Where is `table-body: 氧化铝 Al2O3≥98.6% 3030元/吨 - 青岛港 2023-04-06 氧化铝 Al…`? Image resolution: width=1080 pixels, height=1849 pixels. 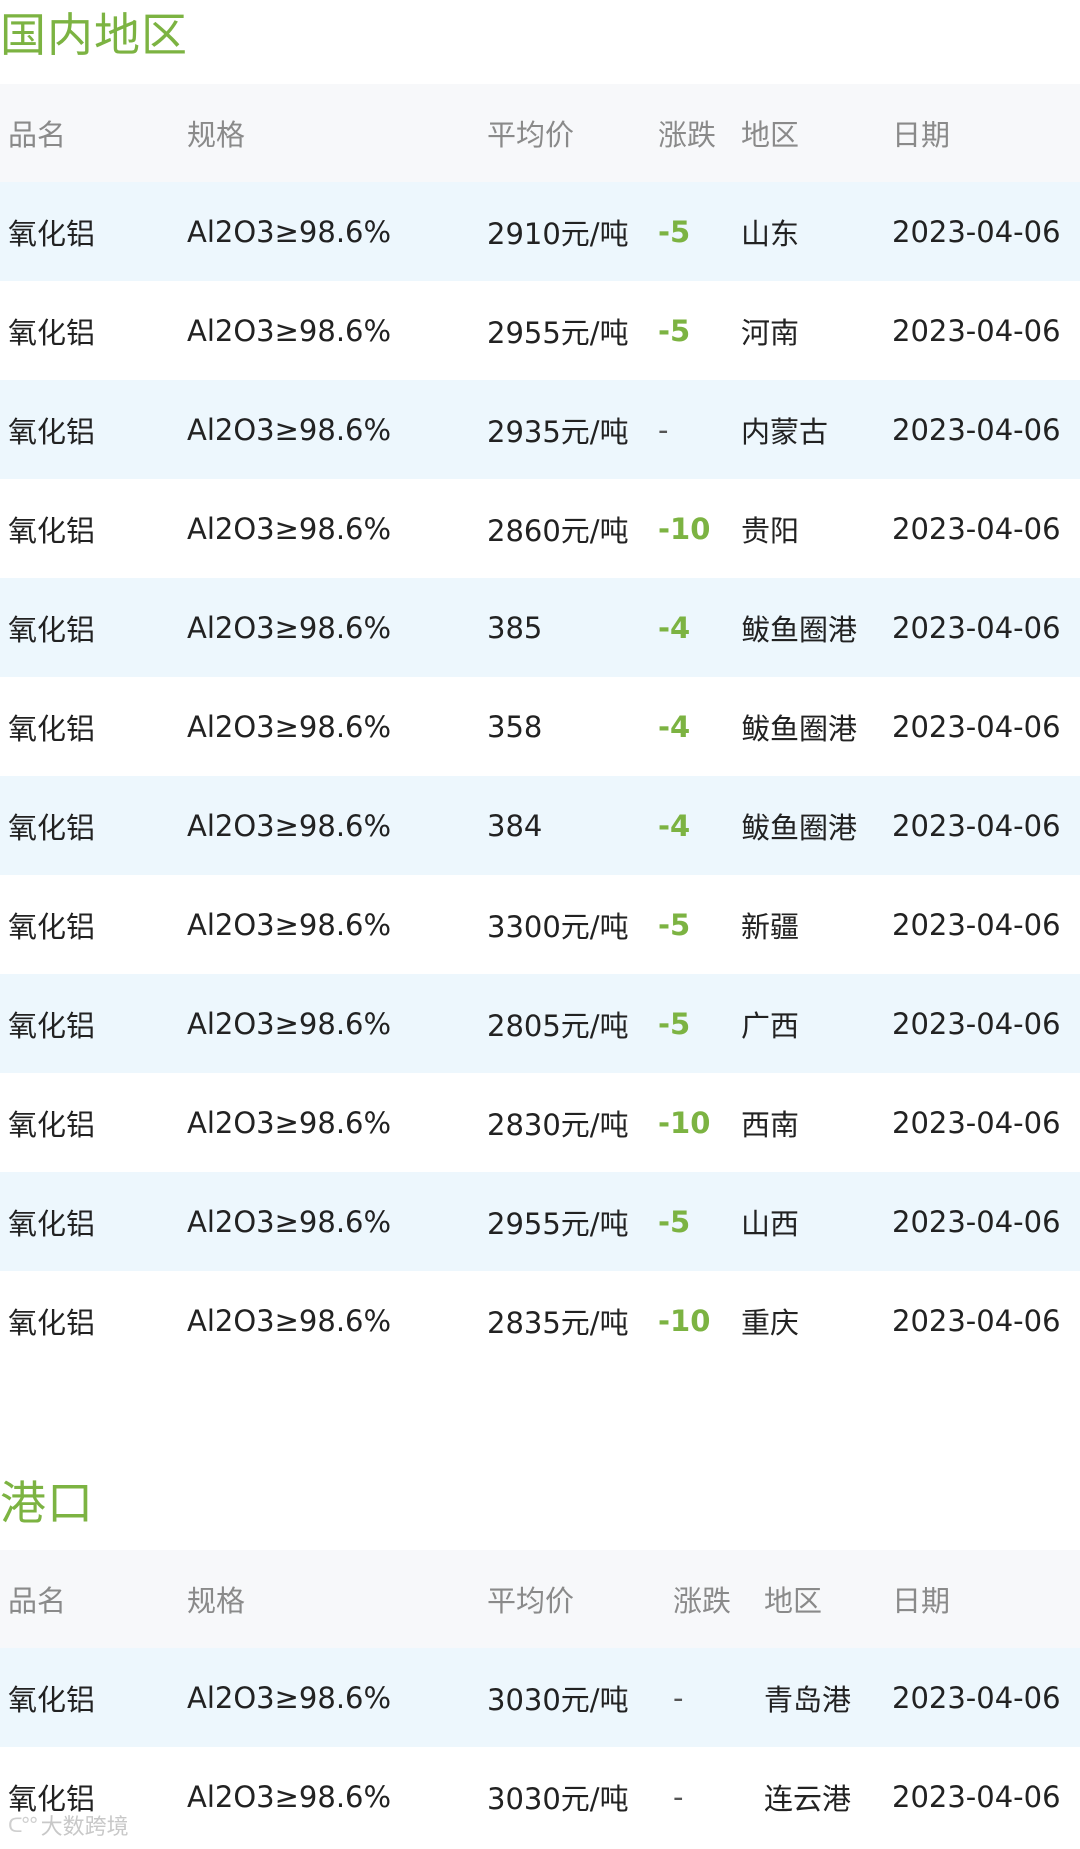
table-body: 氧化铝 Al2O3≥98.6% 3030元/吨 - 青岛港 2023-04-06 氧化铝 Al… is located at coordinates (540, 1747).